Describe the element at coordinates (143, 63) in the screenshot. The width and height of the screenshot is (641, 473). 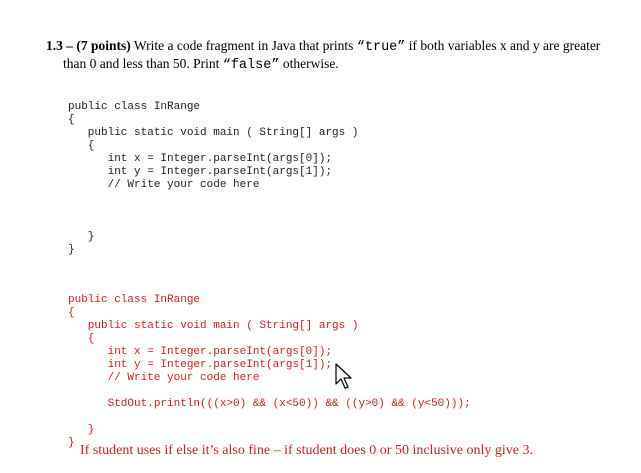
I see `question-text-2a: than 0 and less than 50. Print` at that location.